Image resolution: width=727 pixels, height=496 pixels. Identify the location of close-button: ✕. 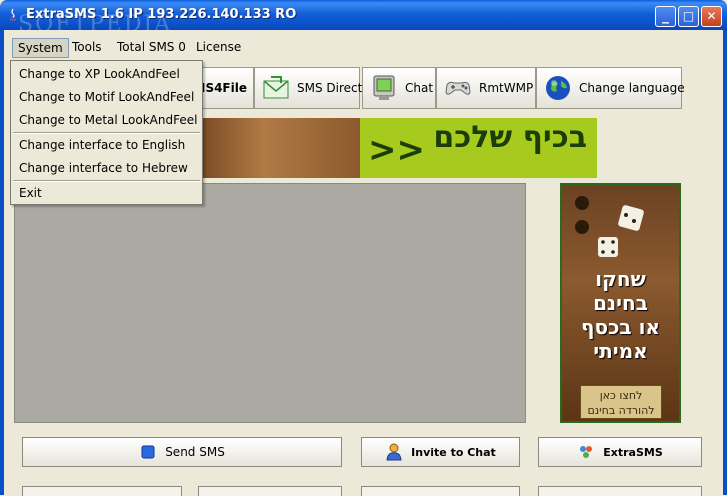
(711, 16).